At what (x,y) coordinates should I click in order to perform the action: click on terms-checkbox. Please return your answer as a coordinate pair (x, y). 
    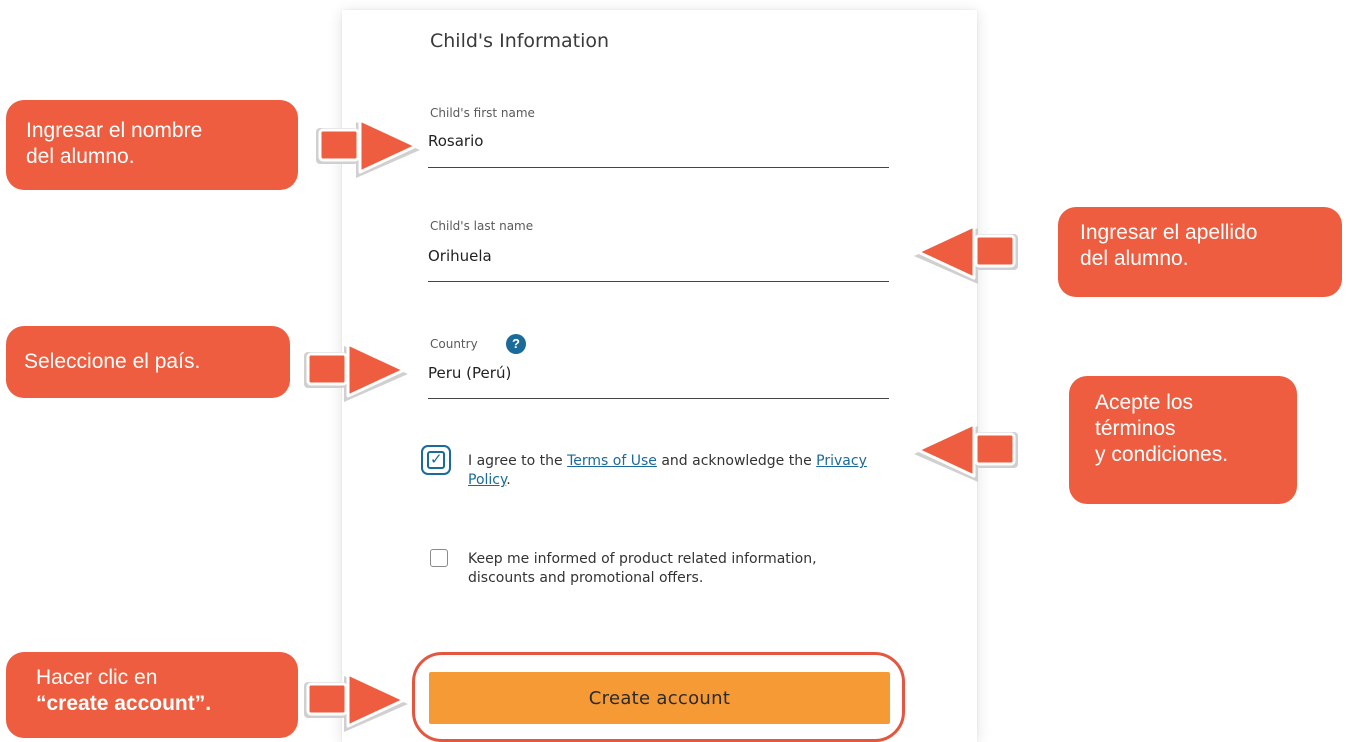
    Looking at the image, I should click on (436, 459).